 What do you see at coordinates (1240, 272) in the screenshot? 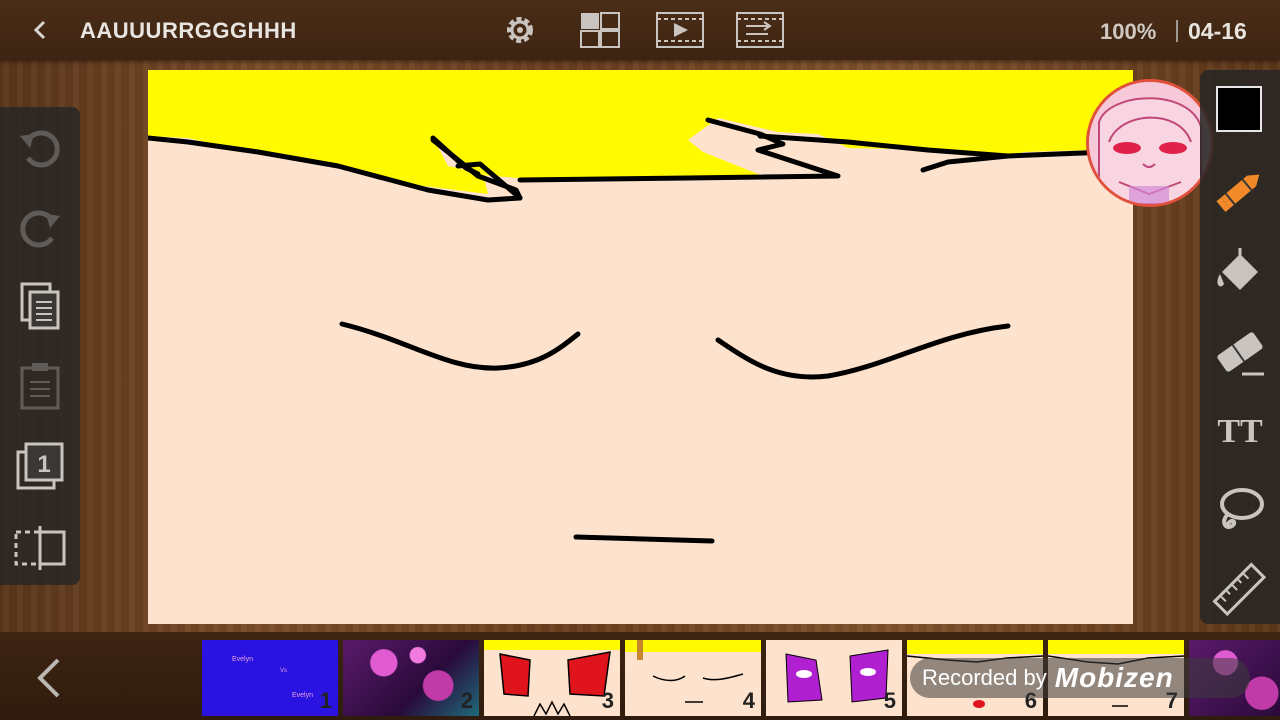
I see `fill-bucket-icon` at bounding box center [1240, 272].